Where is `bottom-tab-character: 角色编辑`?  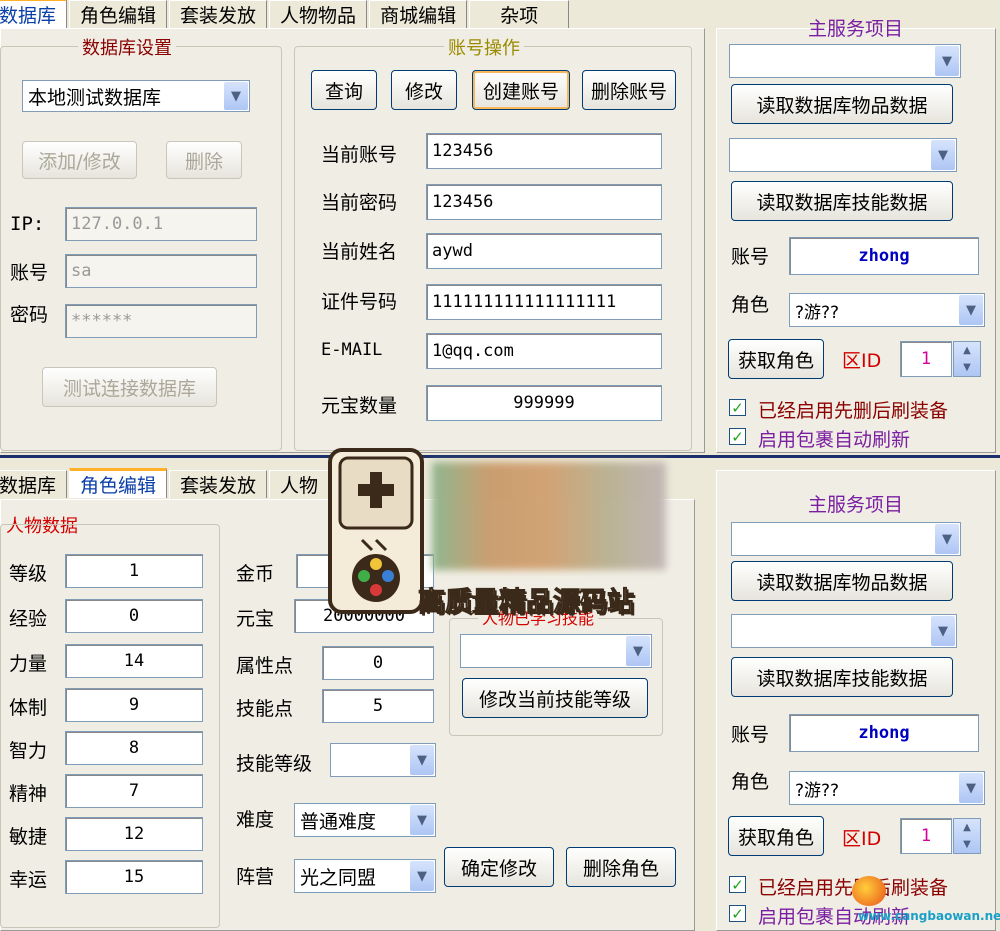 bottom-tab-character: 角色编辑 is located at coordinates (118, 483).